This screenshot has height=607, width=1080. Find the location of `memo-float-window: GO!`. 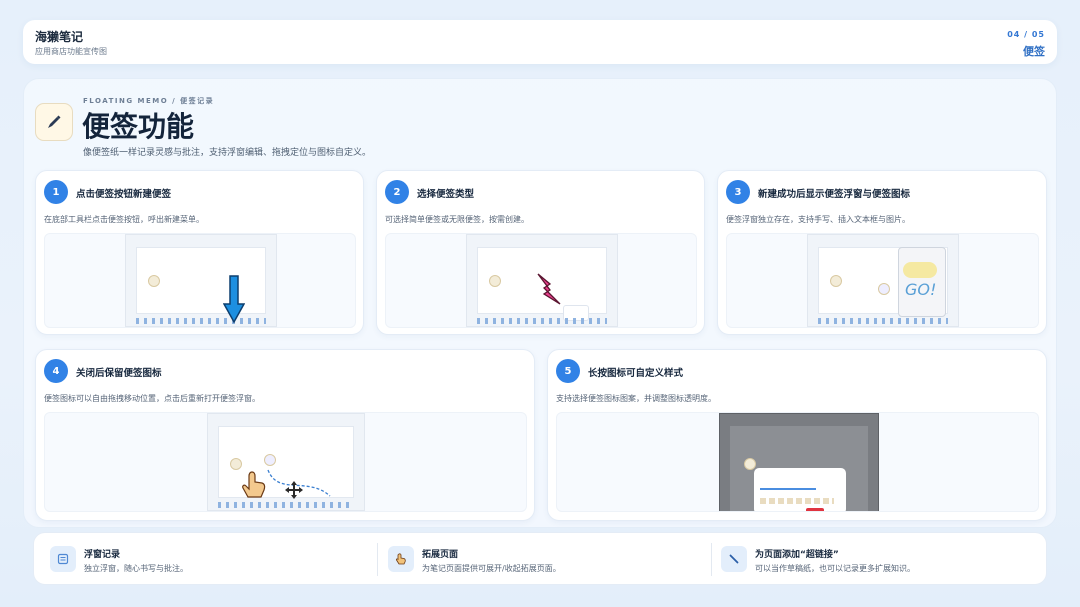

memo-float-window: GO! is located at coordinates (922, 282).